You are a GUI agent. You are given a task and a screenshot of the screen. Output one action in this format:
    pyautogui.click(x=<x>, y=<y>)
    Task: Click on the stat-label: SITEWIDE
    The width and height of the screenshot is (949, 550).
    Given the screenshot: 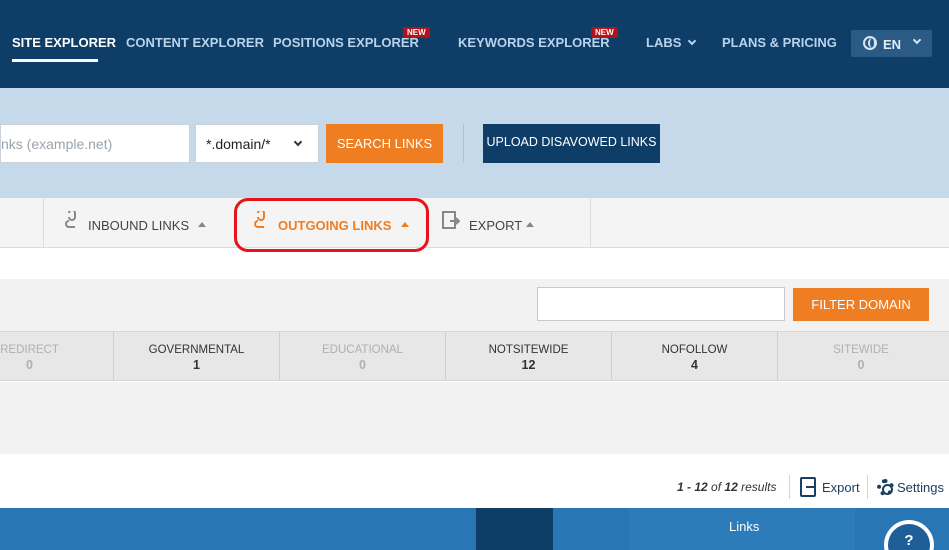 What is the action you would take?
    pyautogui.click(x=861, y=350)
    